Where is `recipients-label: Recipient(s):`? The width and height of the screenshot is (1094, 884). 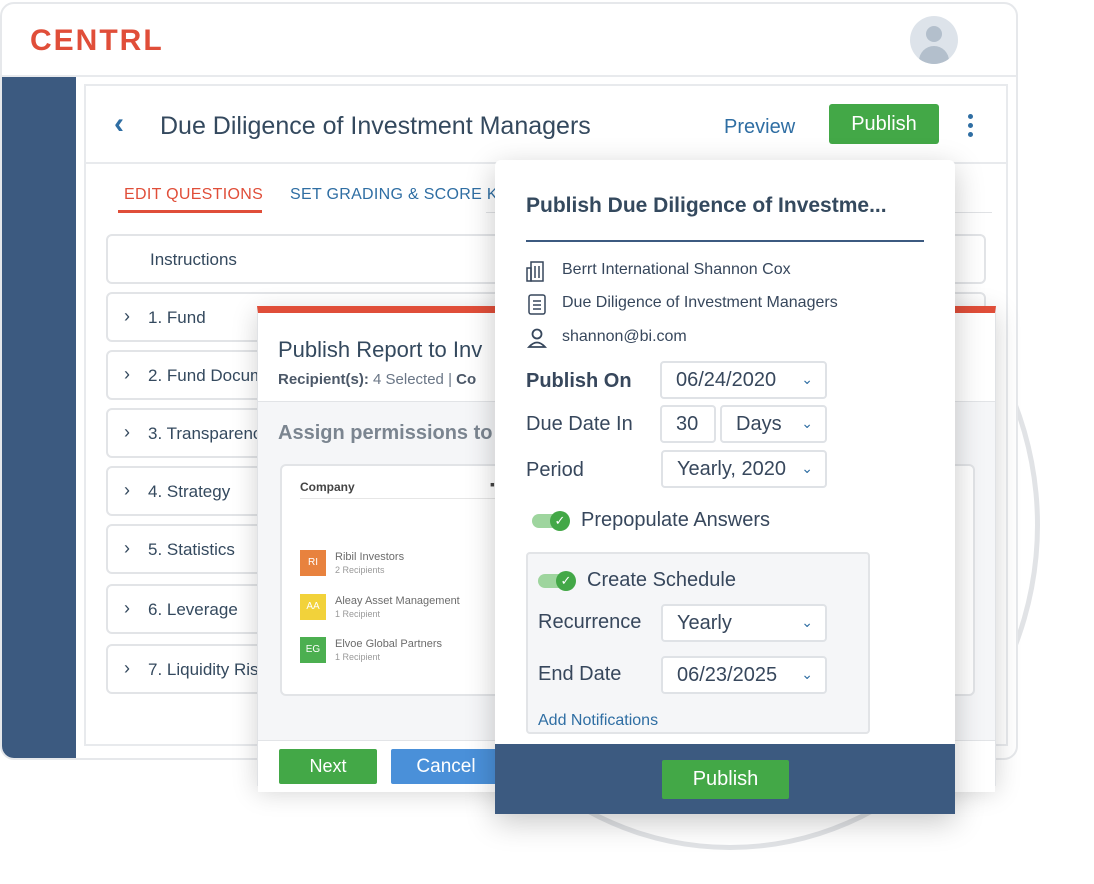 recipients-label: Recipient(s): is located at coordinates (323, 379).